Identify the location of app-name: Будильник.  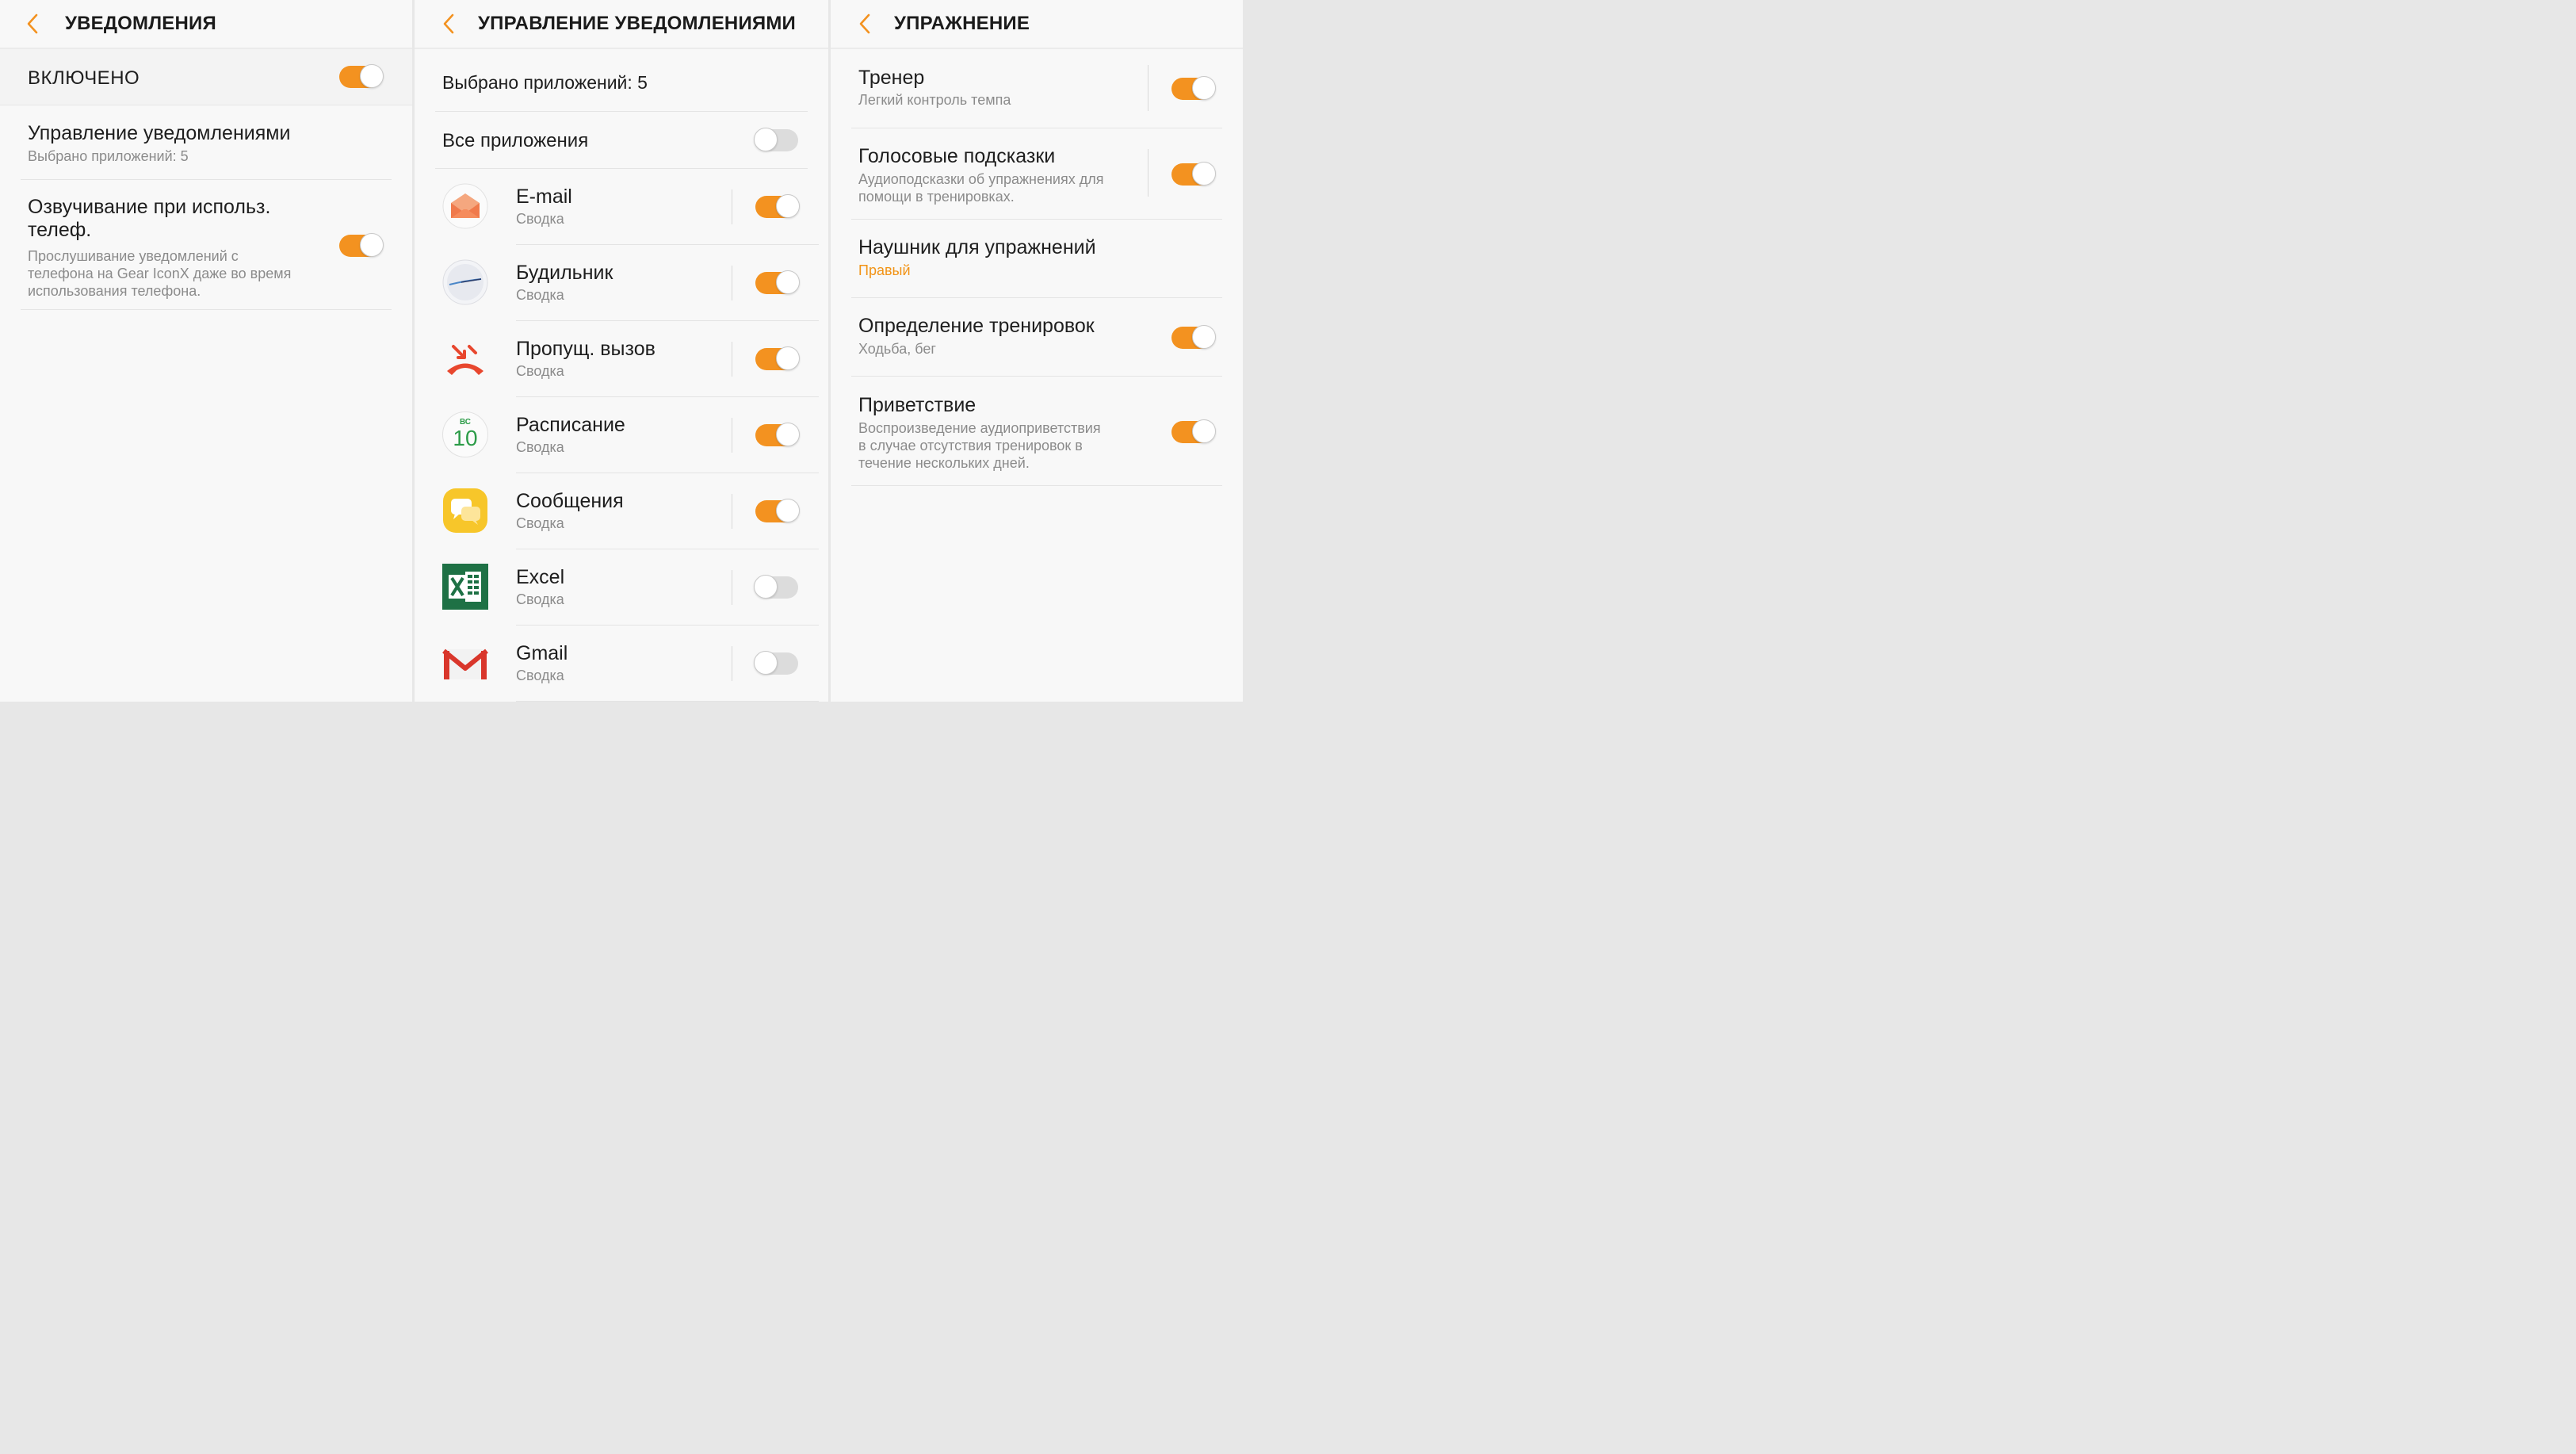
(564, 273).